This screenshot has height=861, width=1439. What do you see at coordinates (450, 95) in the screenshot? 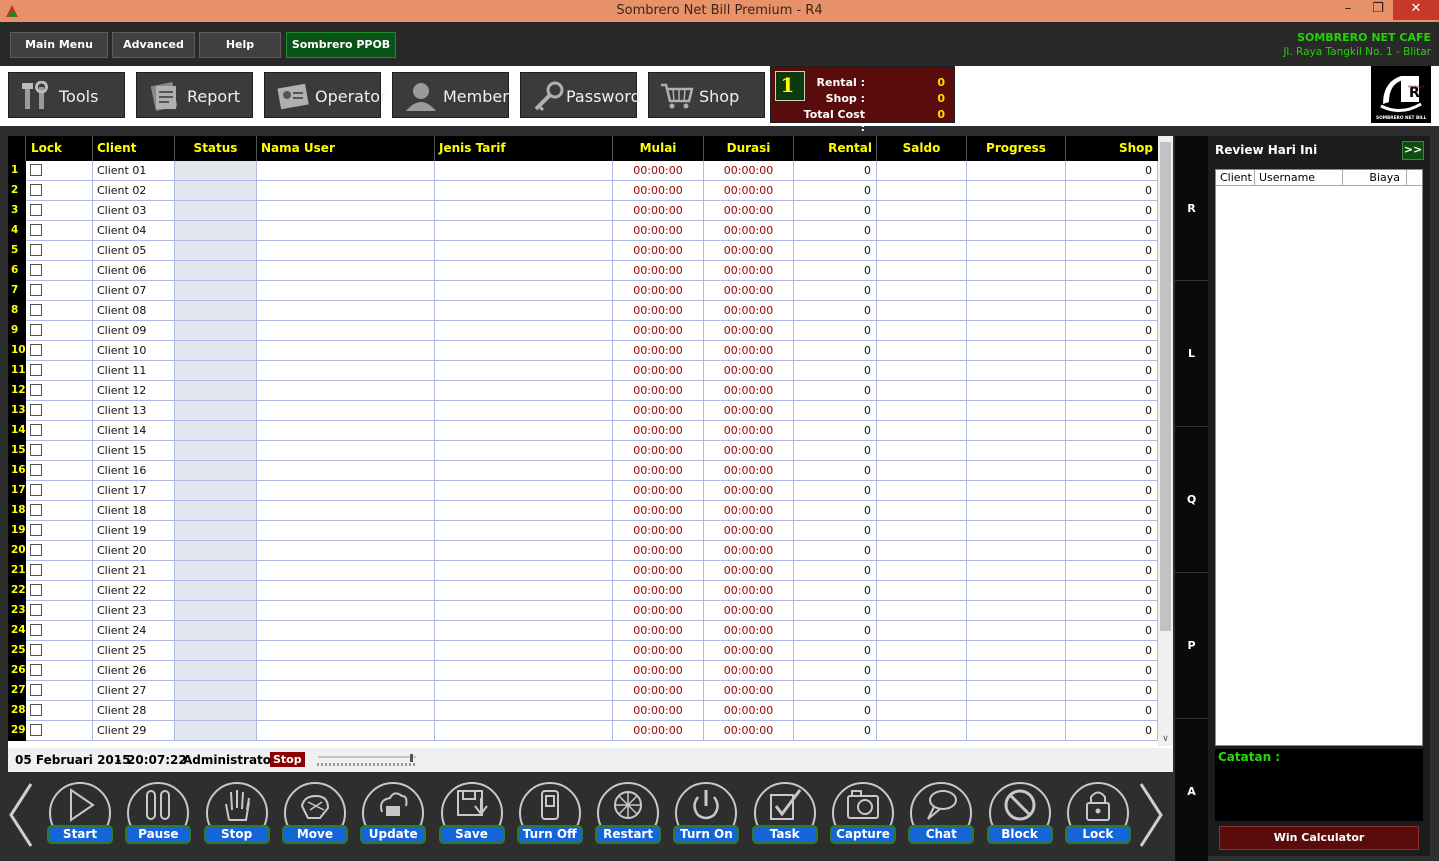
I see `member-button: Member` at bounding box center [450, 95].